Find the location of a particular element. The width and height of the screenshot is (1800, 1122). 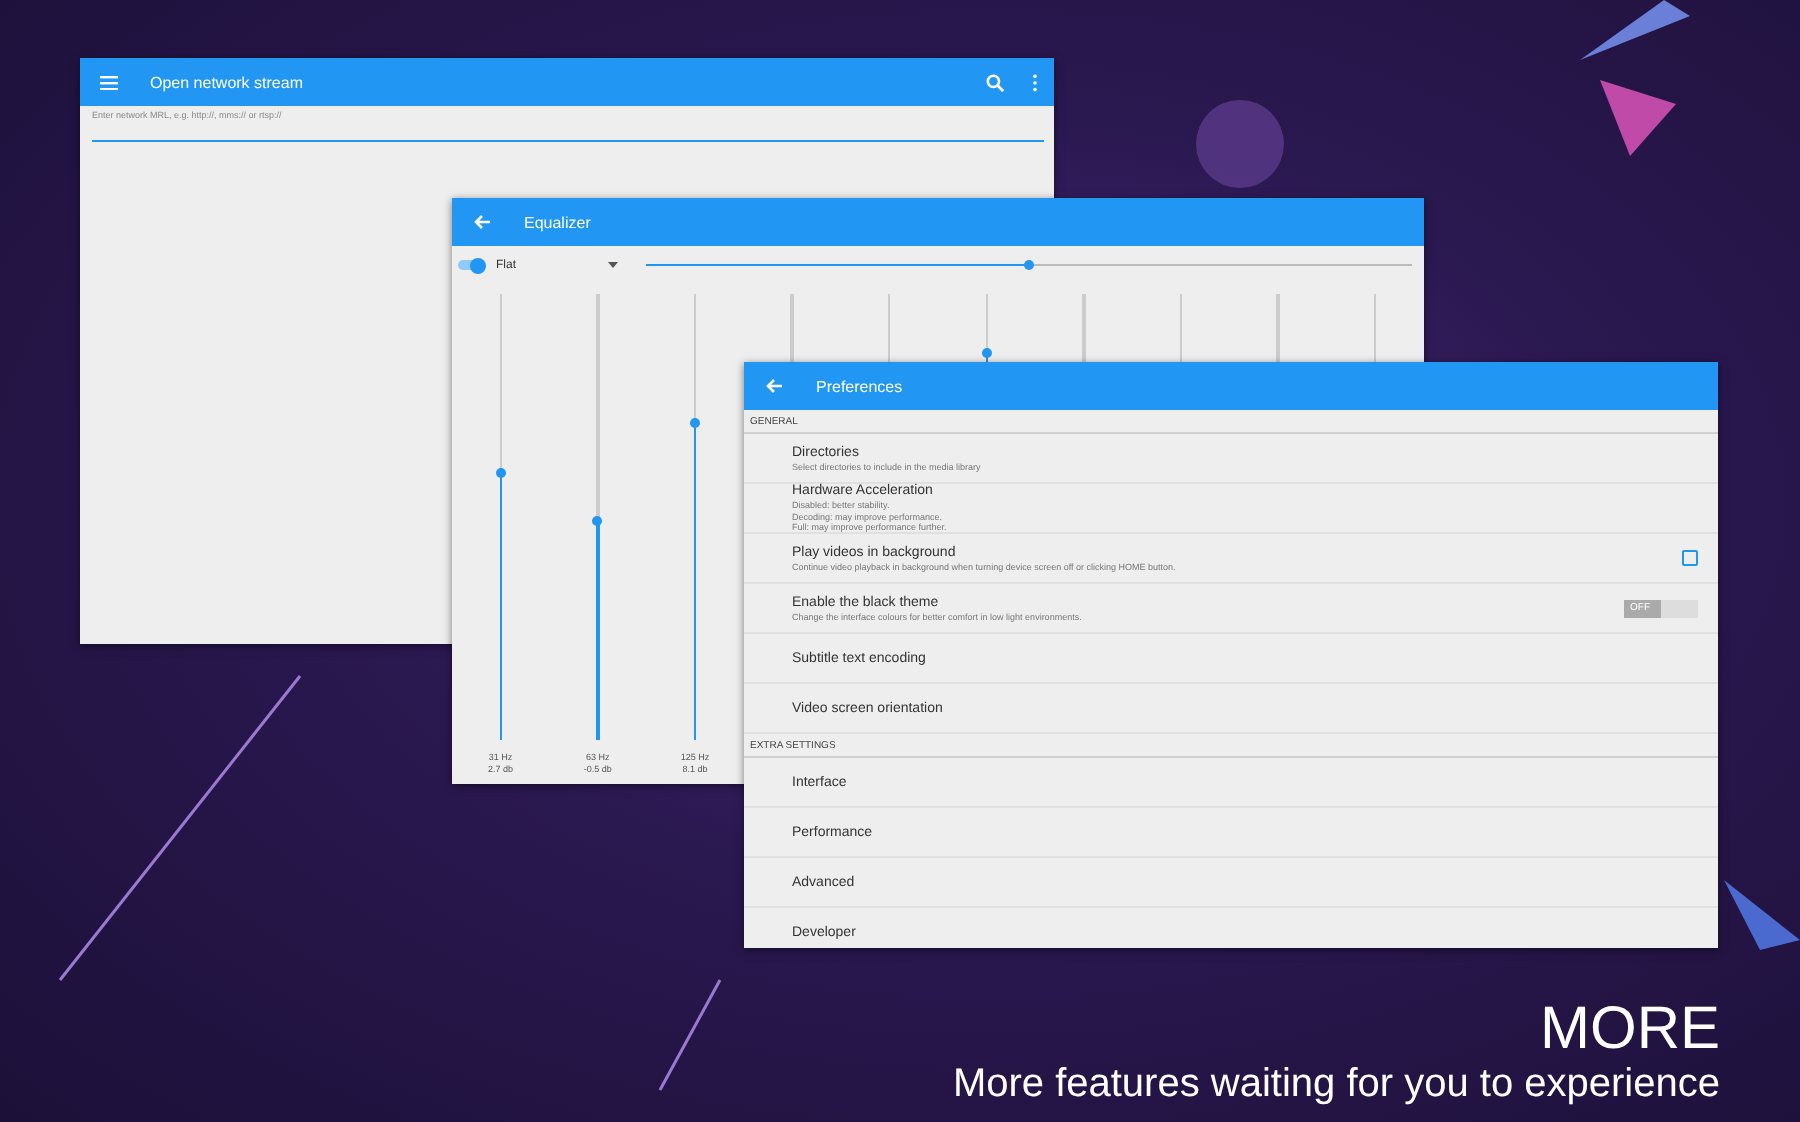

menu-icon is located at coordinates (109, 82).